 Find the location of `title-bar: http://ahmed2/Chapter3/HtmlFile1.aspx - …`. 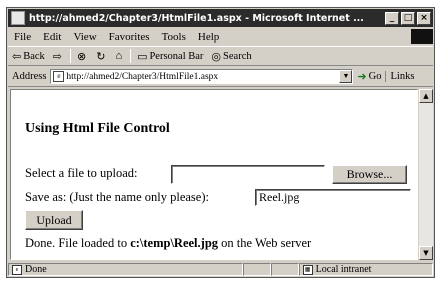

title-bar: http://ahmed2/Chapter3/HtmlFile1.aspx - … is located at coordinates (220, 18).